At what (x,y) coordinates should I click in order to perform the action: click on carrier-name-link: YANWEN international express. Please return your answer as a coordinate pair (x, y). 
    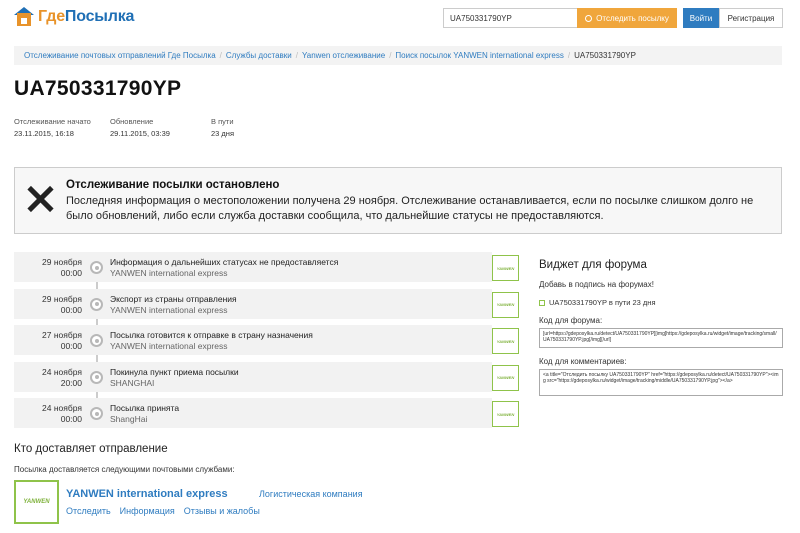
    Looking at the image, I should click on (147, 494).